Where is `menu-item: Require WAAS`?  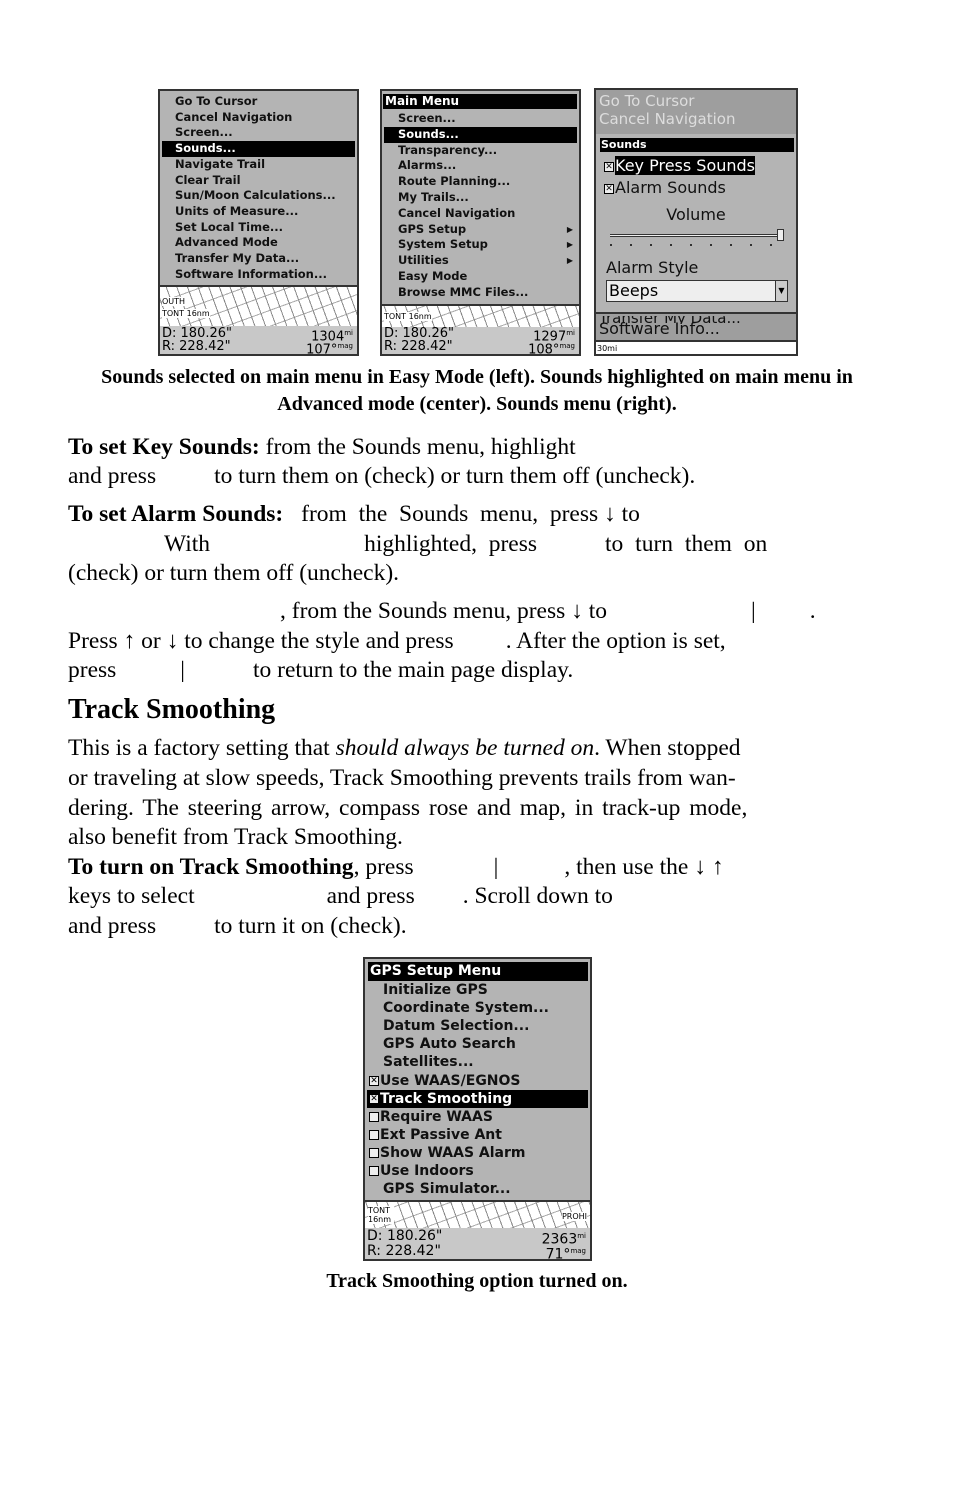
menu-item: Require WAAS is located at coordinates (477, 1117).